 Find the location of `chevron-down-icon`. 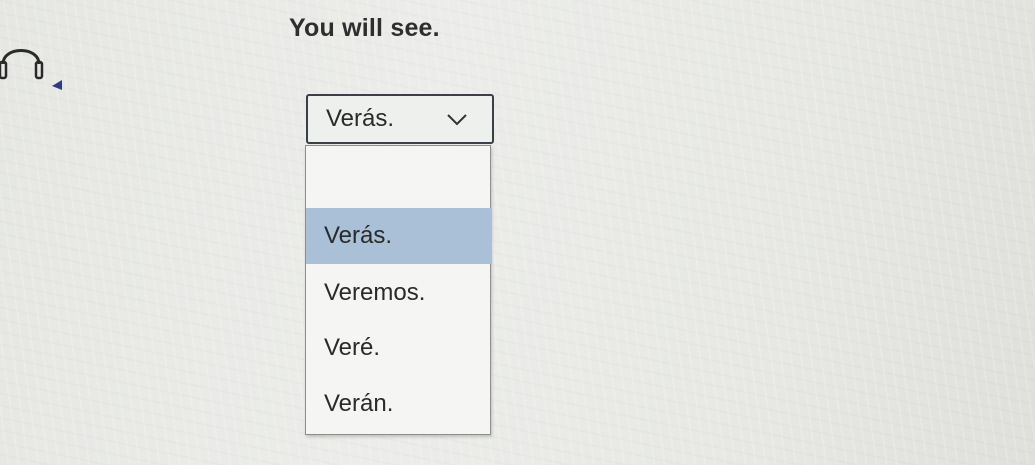

chevron-down-icon is located at coordinates (457, 120).